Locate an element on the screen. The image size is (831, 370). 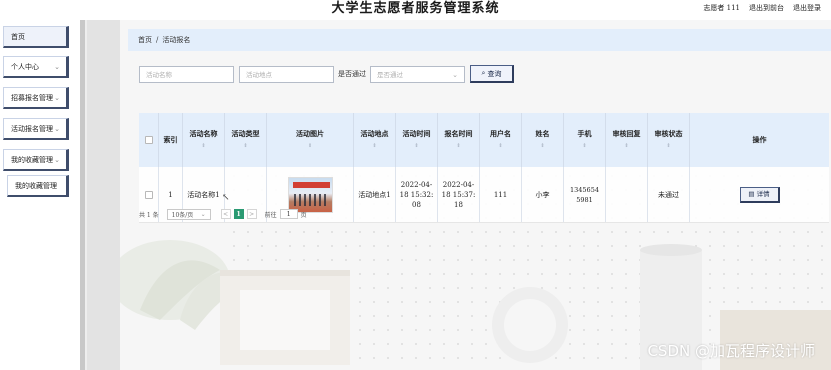
sidebar-item-recruit: 招募报名管理 ⌄ is located at coordinates (36, 98).